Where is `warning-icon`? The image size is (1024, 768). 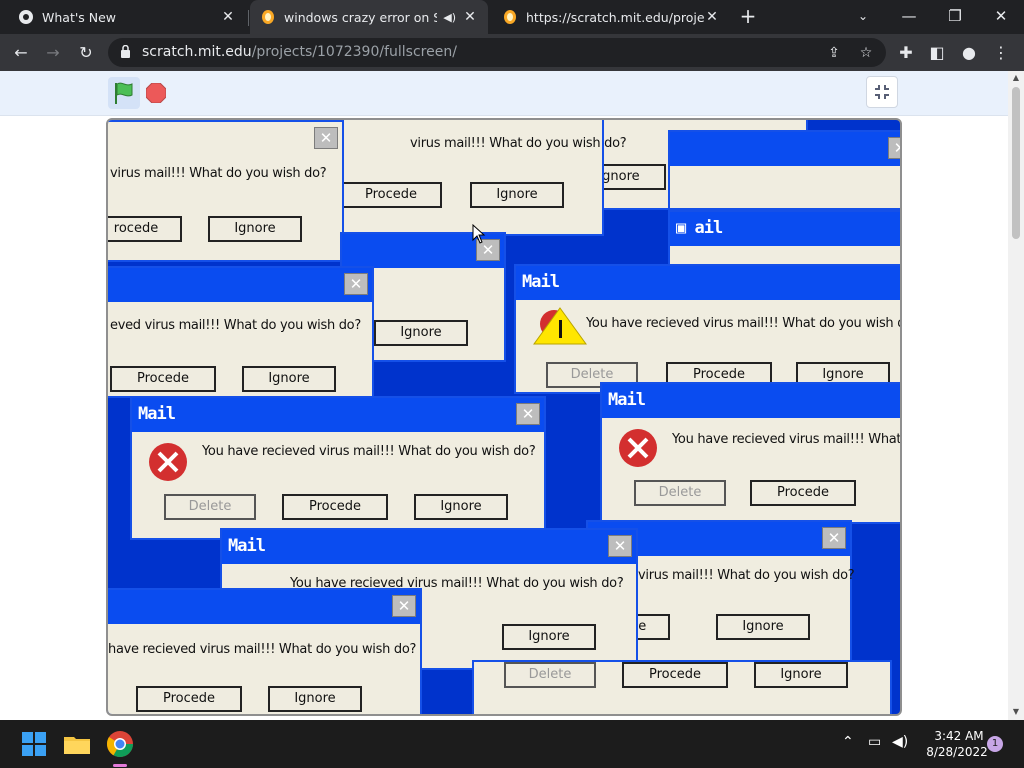
warning-icon is located at coordinates (560, 326).